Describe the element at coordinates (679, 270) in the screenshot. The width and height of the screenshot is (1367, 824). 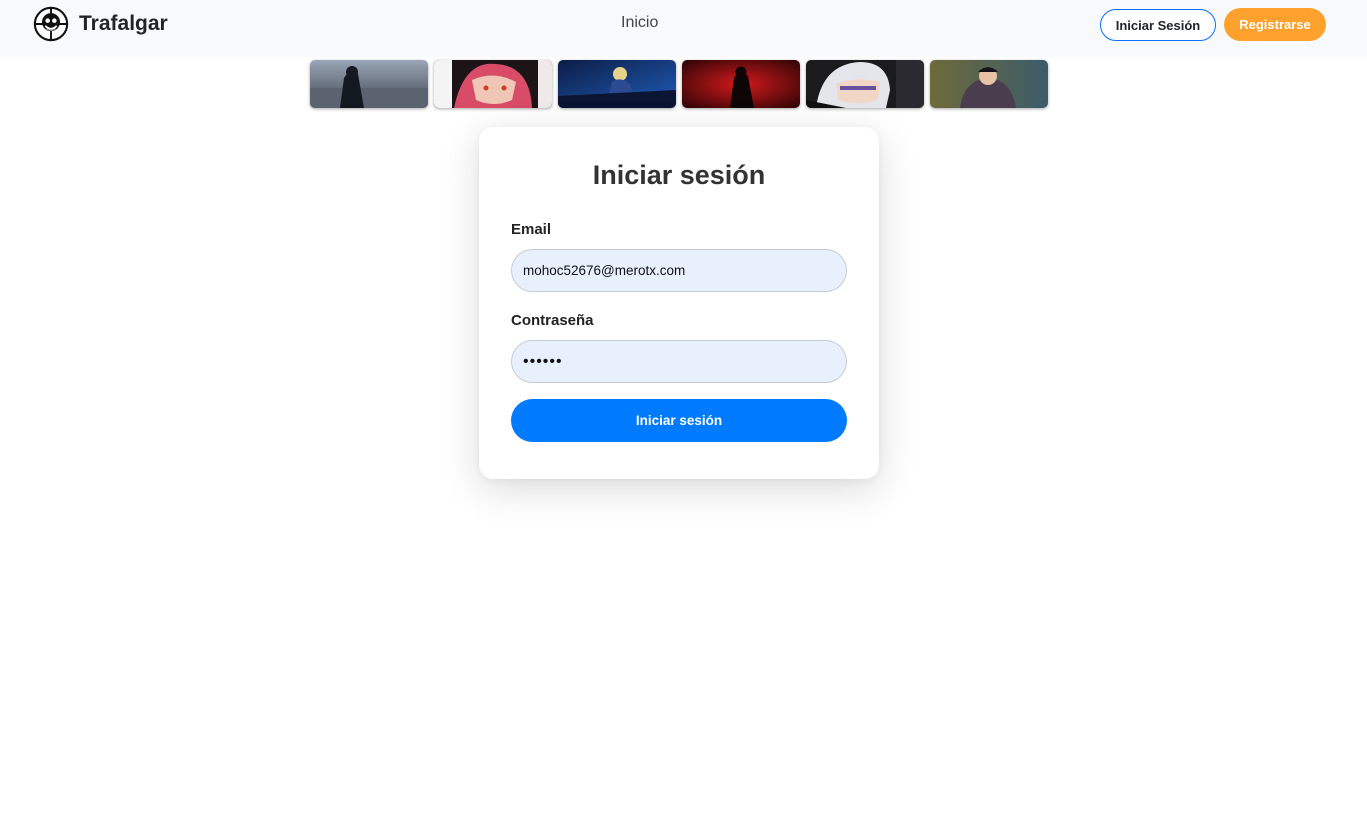
I see `email-field` at that location.